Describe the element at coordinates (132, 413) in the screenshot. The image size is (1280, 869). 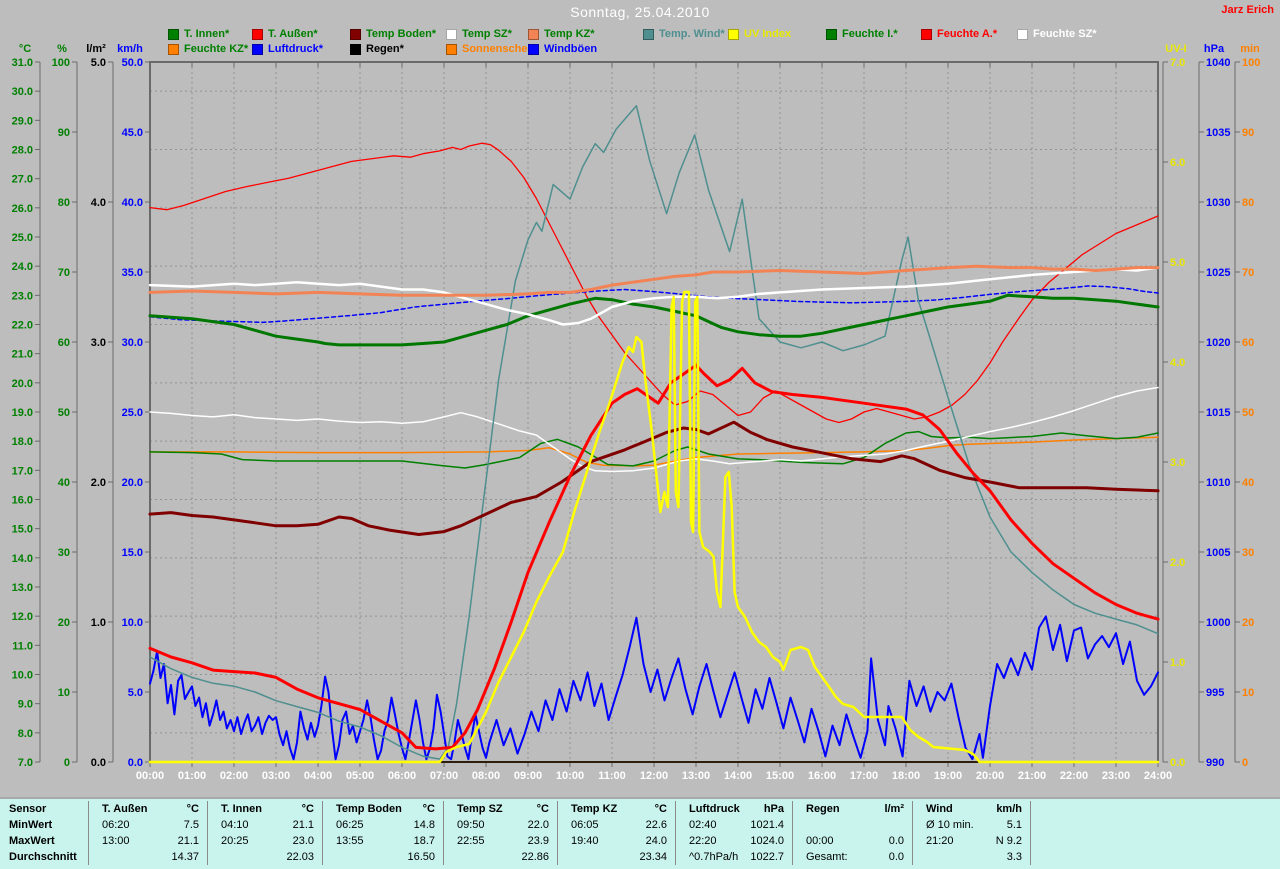
I see `axis-tick-label-kmh: 25.0` at that location.